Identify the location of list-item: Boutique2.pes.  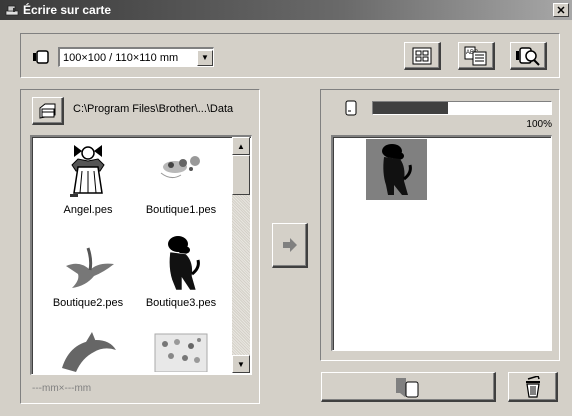
(88, 275).